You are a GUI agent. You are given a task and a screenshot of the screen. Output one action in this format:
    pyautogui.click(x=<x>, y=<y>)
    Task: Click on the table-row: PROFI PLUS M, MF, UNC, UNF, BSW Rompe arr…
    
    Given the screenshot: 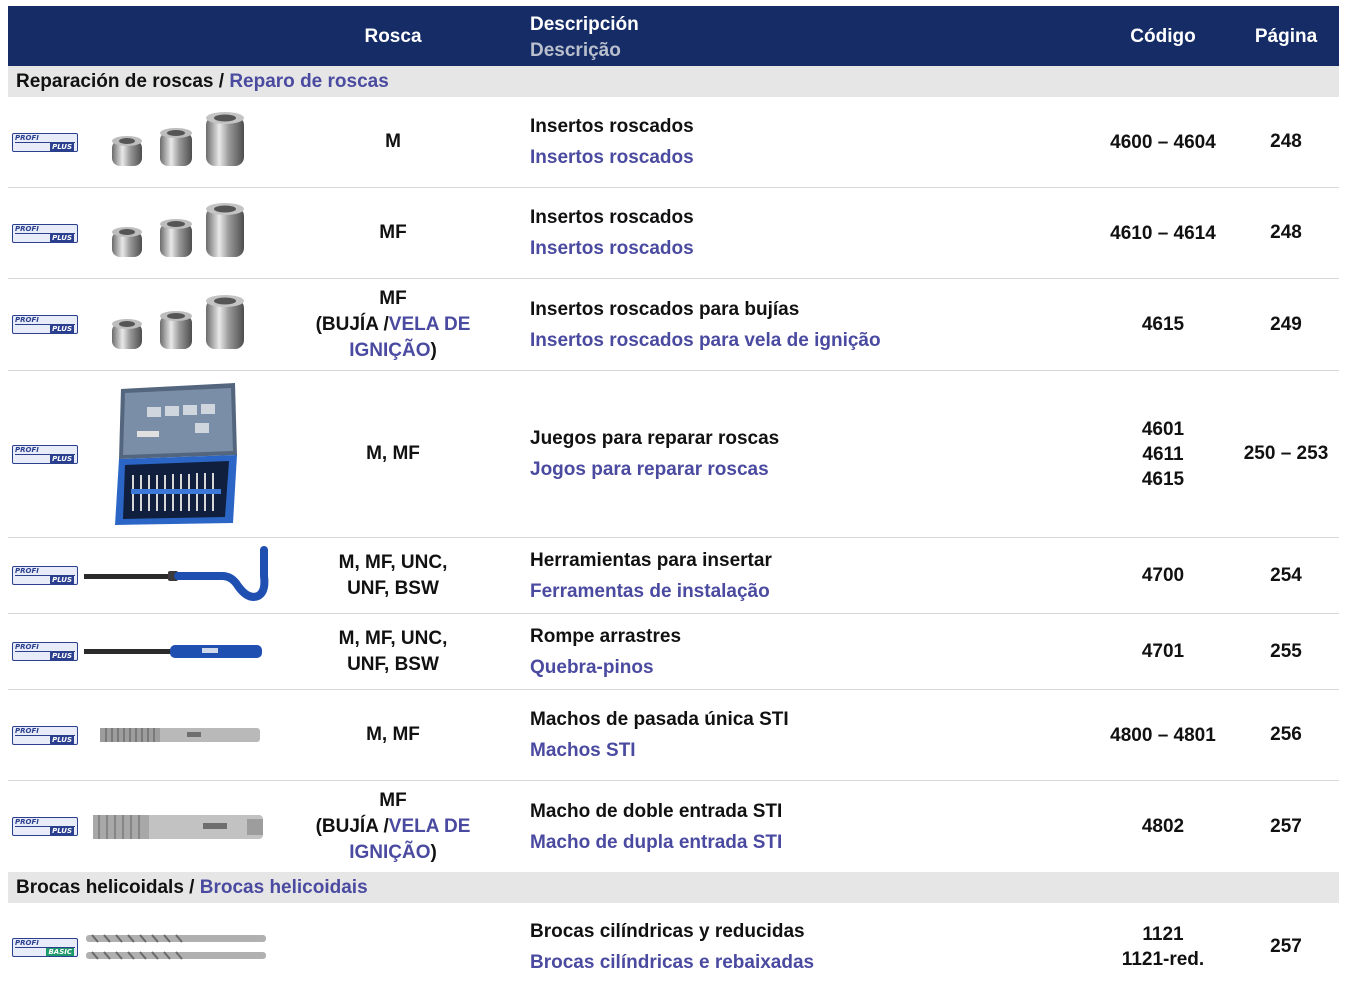 What is the action you would take?
    pyautogui.click(x=673, y=652)
    